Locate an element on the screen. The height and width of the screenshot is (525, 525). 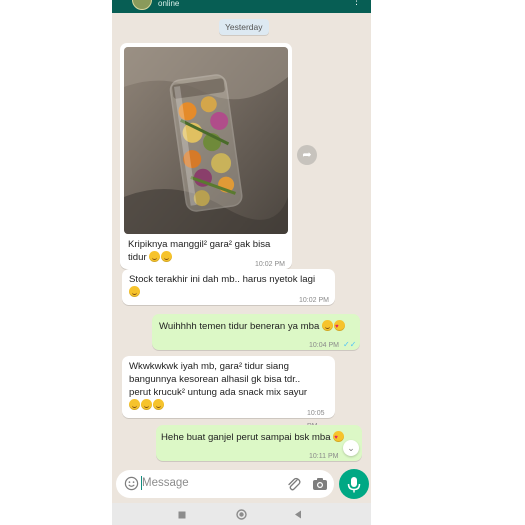
date-separator: Yesterday is located at coordinates (244, 27).